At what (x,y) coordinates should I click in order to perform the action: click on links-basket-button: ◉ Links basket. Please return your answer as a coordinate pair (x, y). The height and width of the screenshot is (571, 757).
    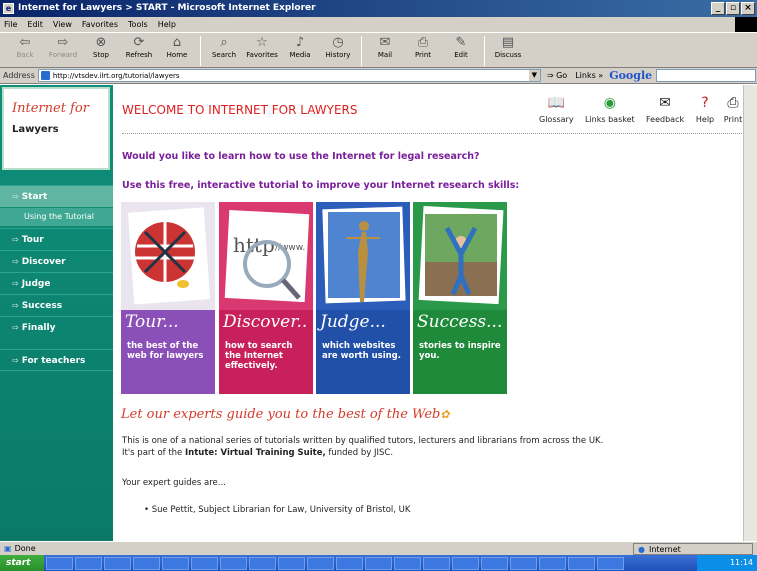
    Looking at the image, I should click on (610, 109).